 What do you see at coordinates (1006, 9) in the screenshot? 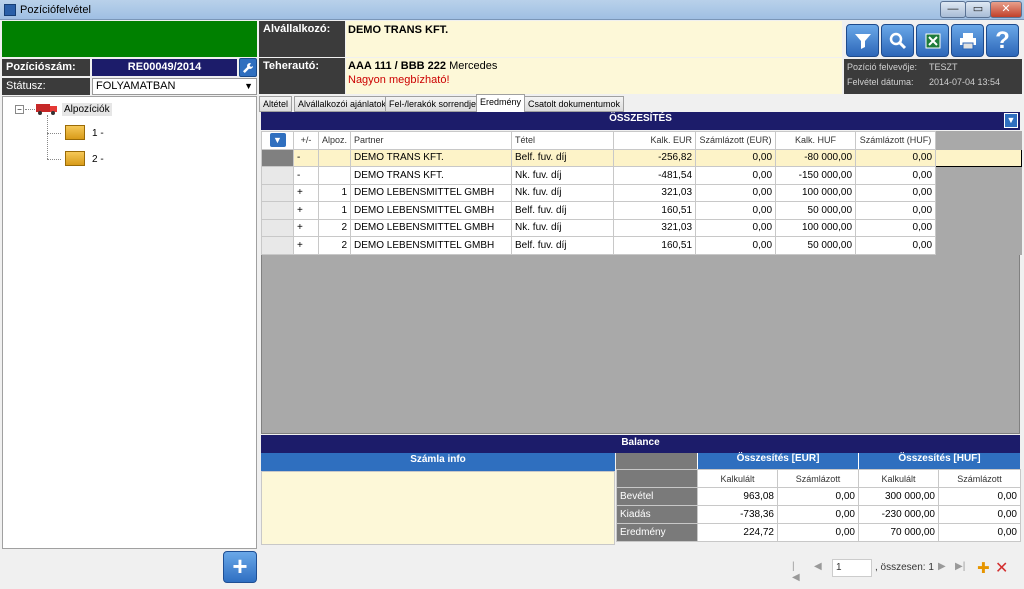
I see `close-button: ✕` at bounding box center [1006, 9].